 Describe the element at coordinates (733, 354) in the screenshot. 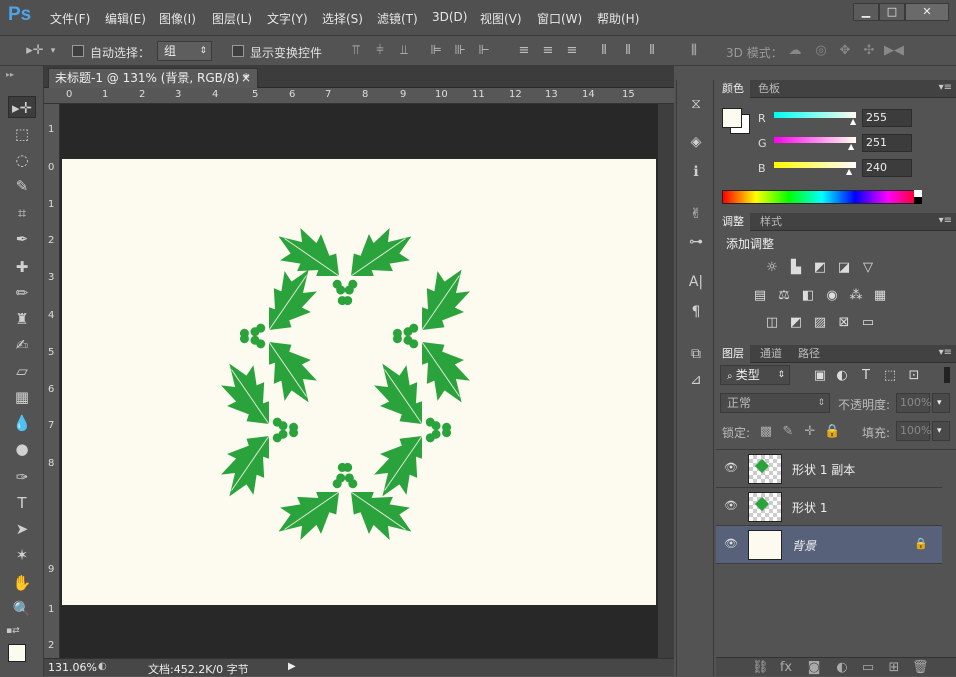

I see `tab-layers: 图层` at that location.